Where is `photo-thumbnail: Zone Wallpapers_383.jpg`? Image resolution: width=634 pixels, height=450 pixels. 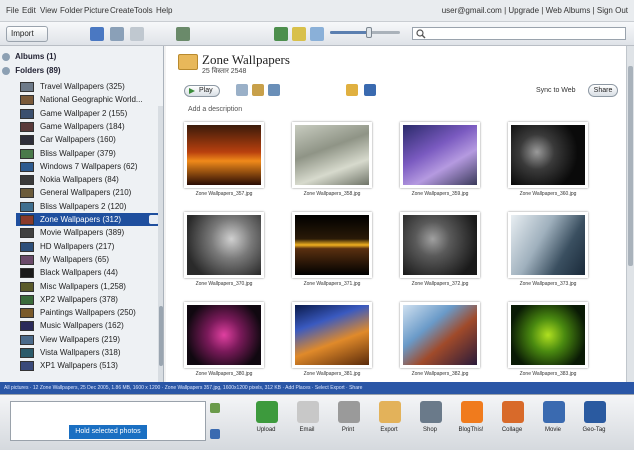 photo-thumbnail: Zone Wallpapers_383.jpg is located at coordinates (548, 342).